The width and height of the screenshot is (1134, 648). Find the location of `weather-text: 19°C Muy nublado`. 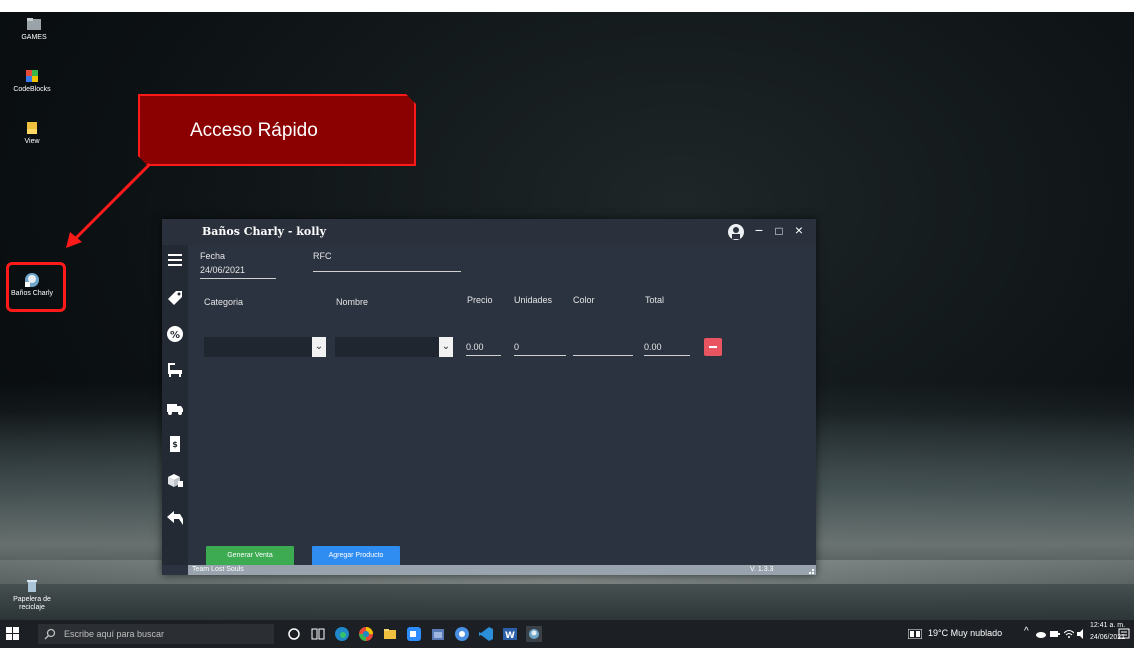

weather-text: 19°C Muy nublado is located at coordinates (965, 633).